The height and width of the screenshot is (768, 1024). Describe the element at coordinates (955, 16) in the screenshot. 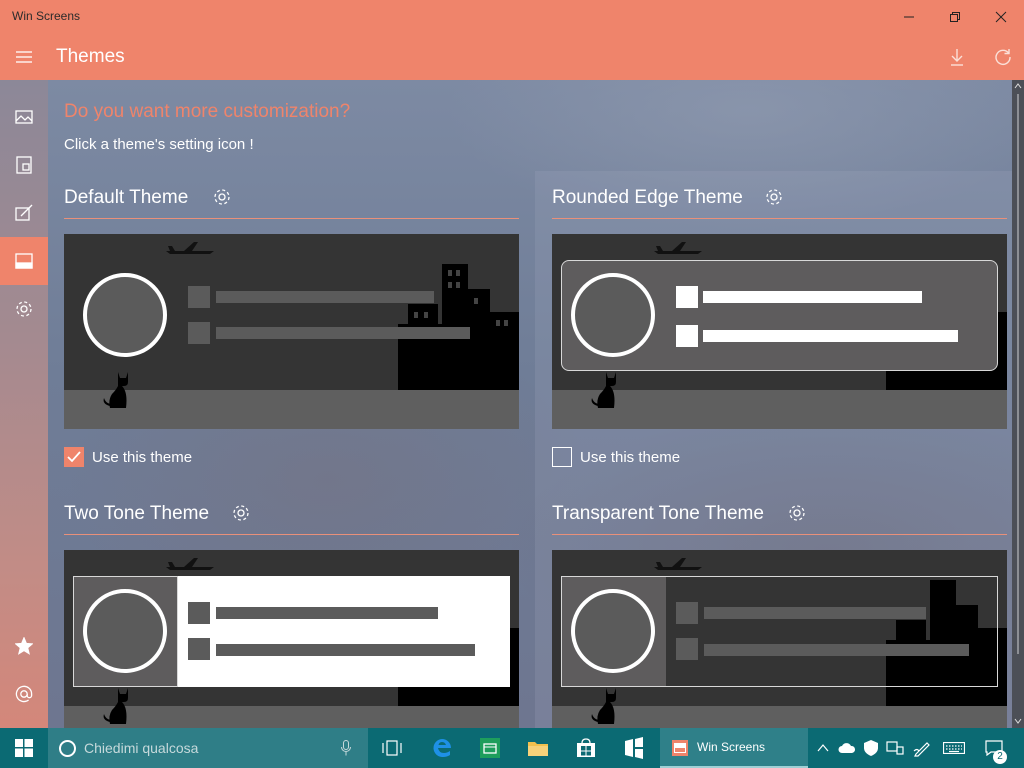

I see `restore-button` at that location.